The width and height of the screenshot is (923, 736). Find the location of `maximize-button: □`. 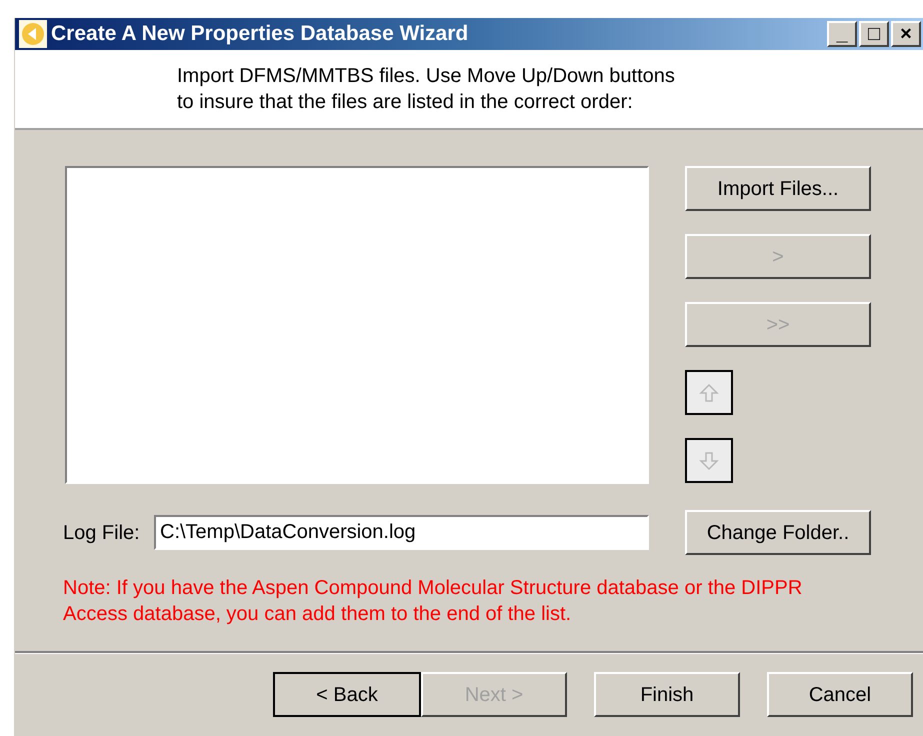

maximize-button: □ is located at coordinates (874, 34).